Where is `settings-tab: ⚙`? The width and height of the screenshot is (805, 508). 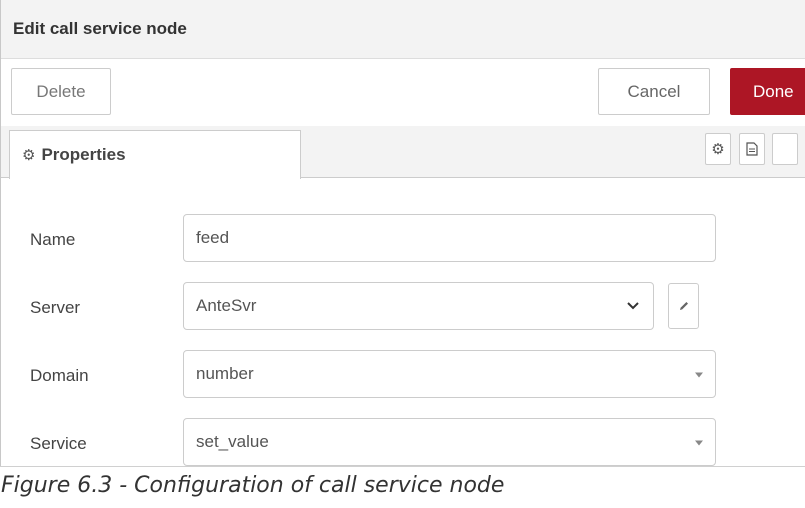
settings-tab: ⚙ is located at coordinates (718, 149).